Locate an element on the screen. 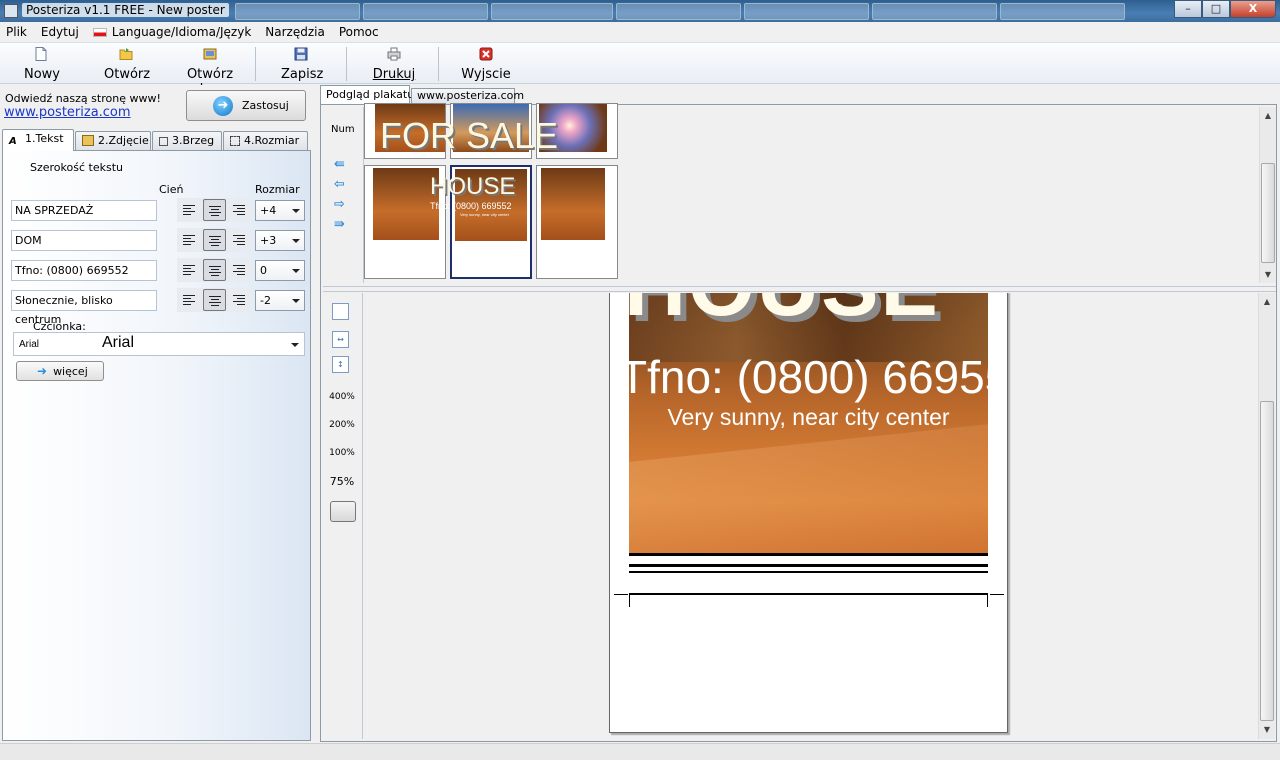 Image resolution: width=1280 pixels, height=760 pixels. crop-mark is located at coordinates (629, 601).